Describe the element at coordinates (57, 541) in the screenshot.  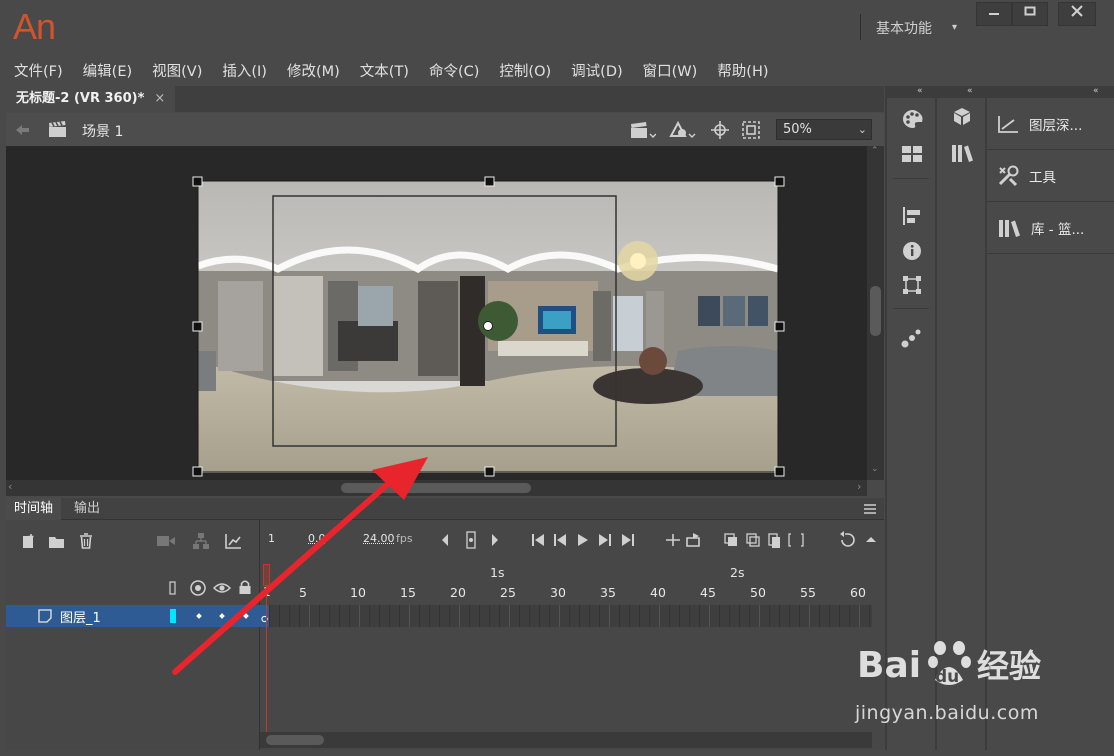
I see `new-folder-icon` at that location.